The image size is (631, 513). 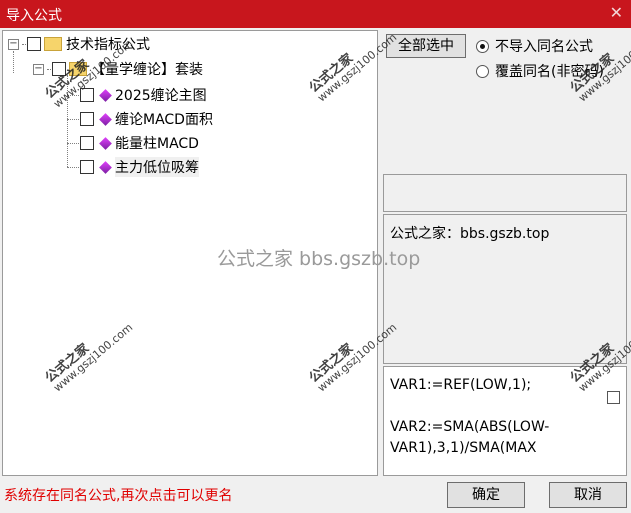 I want to click on tree-node-label: 能量柱MACD, so click(x=157, y=144).